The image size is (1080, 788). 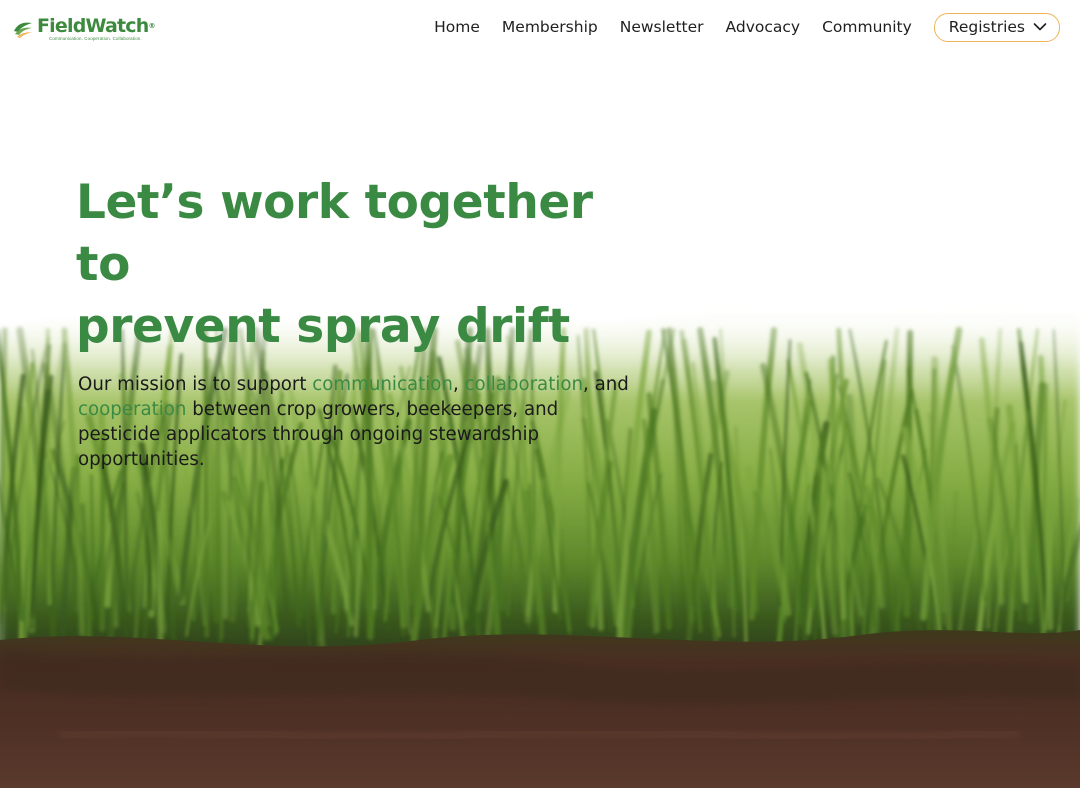 What do you see at coordinates (334, 233) in the screenshot?
I see `hero-title-line1: Let’s work together to` at bounding box center [334, 233].